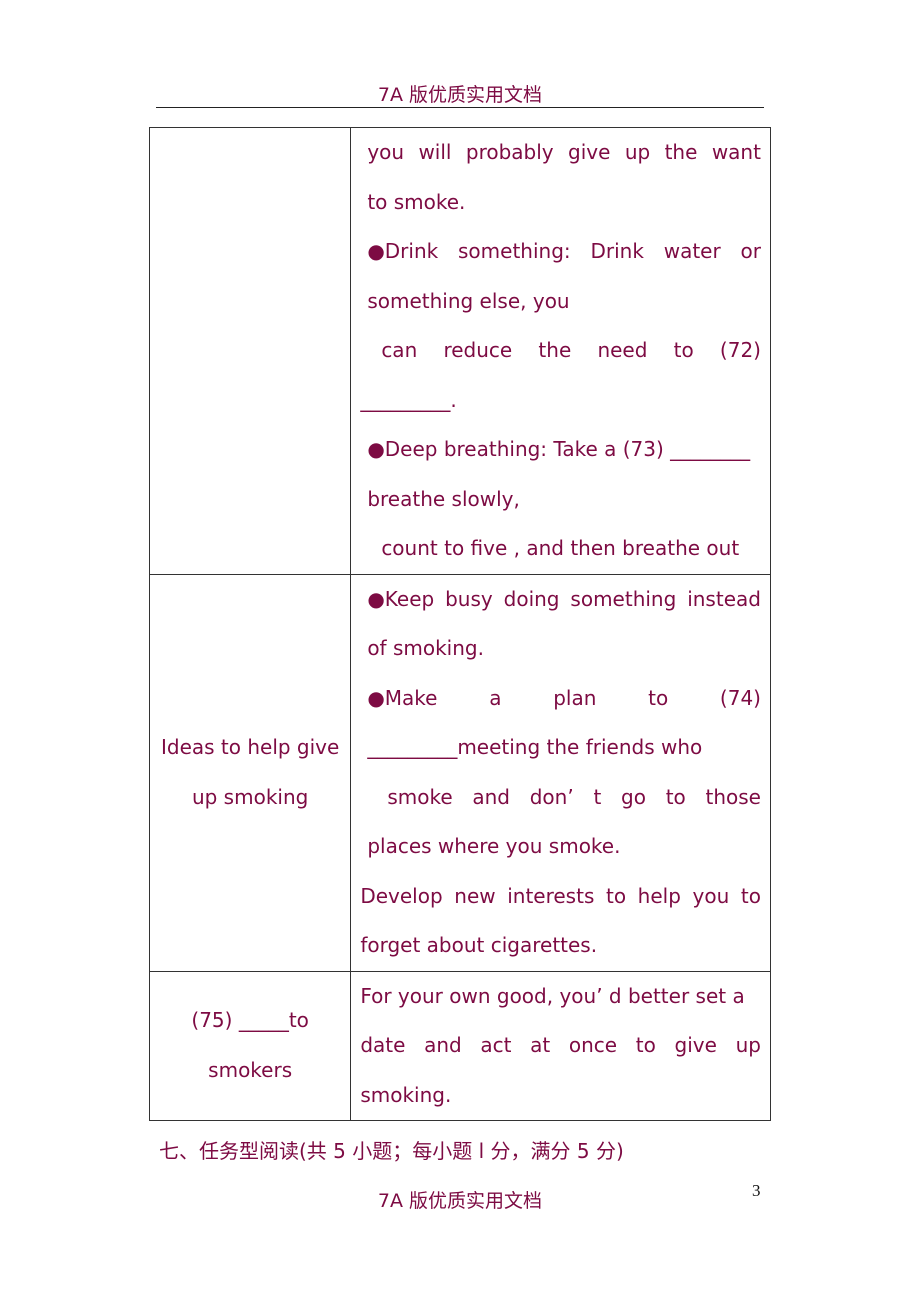 The height and width of the screenshot is (1300, 920). What do you see at coordinates (540, 1045) in the screenshot?
I see `word: at` at bounding box center [540, 1045].